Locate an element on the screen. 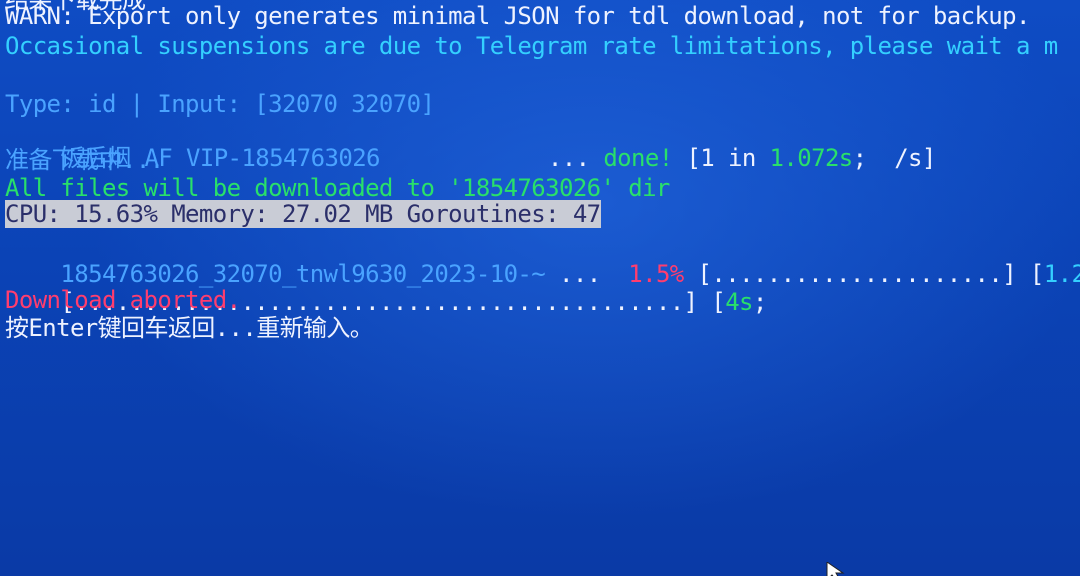 The width and height of the screenshot is (1080, 576). terminal-line-prompt: 按Enter键回车返回...重新输入。 is located at coordinates (189, 328).